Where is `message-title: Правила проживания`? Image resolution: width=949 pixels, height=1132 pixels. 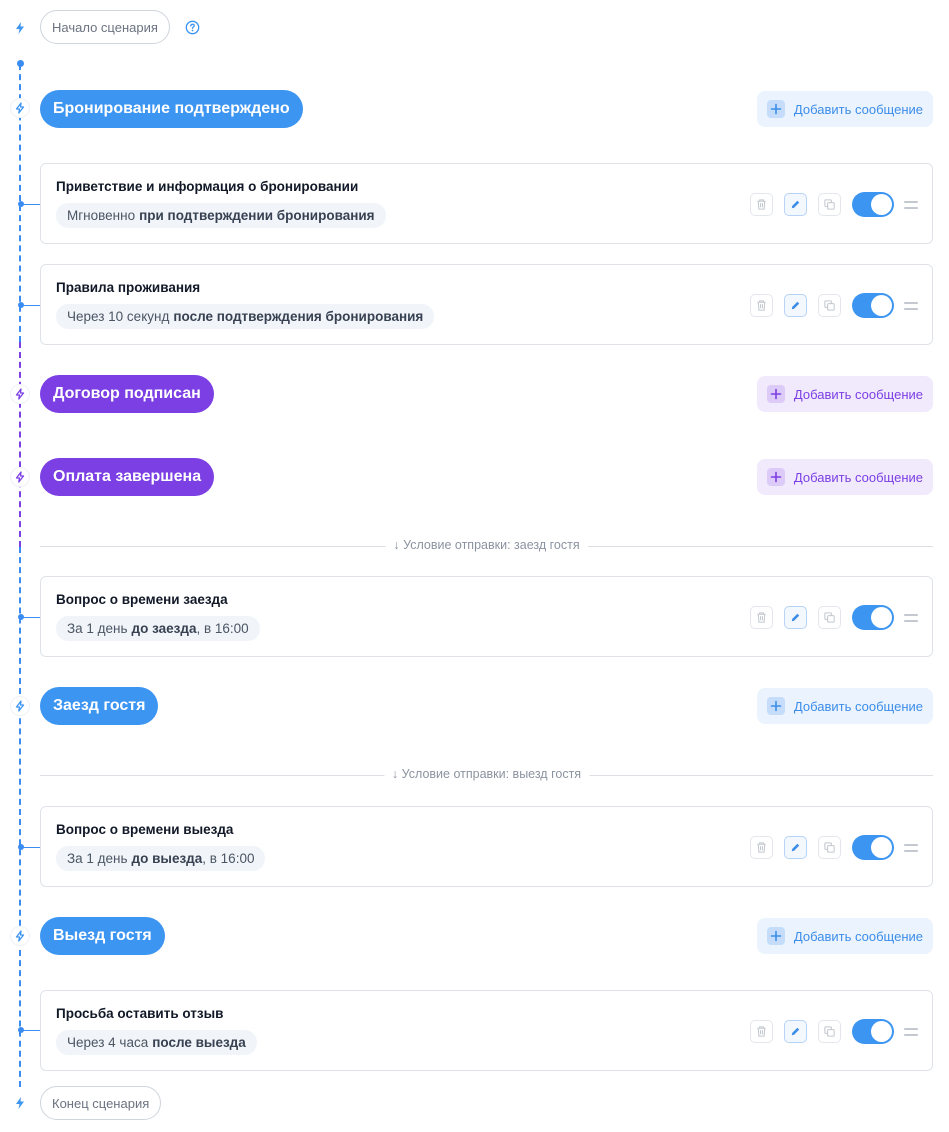 message-title: Правила проживания is located at coordinates (128, 287).